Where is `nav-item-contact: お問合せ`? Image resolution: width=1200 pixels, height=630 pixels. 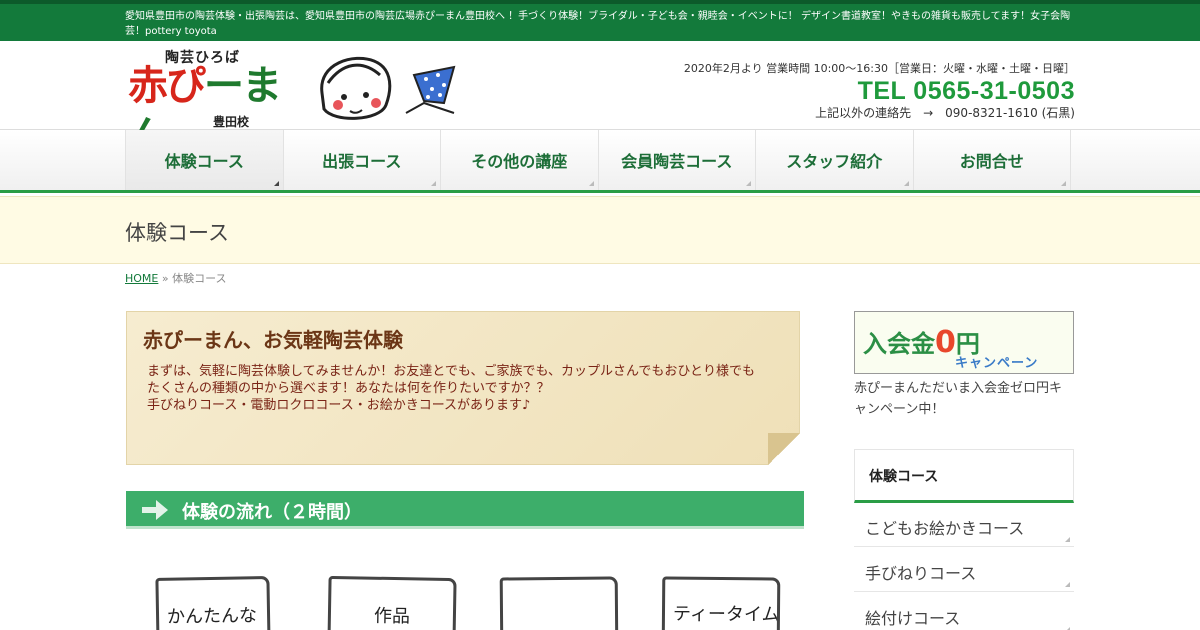
nav-item-contact: お問合せ is located at coordinates (992, 160).